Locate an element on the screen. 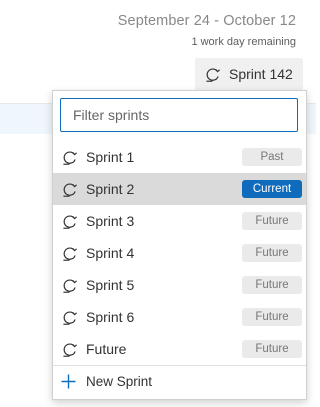  sprint-picker-button: Sprint 142 is located at coordinates (249, 74).